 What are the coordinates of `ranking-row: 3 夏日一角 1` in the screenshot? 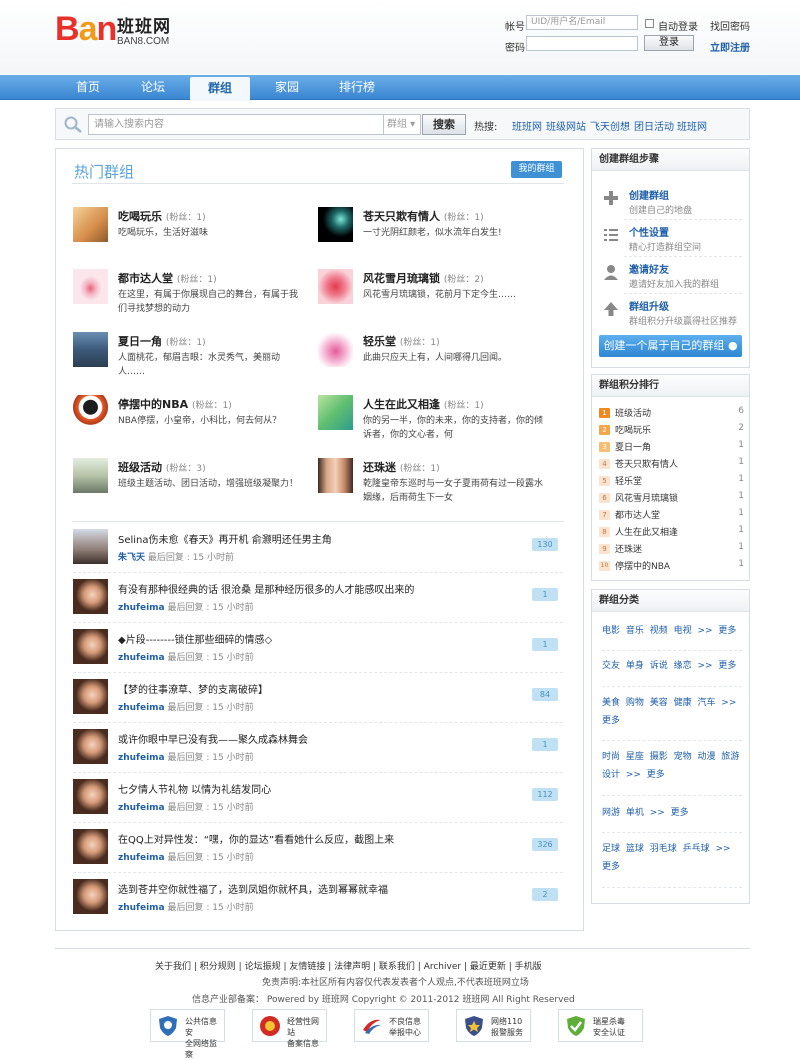 It's located at (671, 447).